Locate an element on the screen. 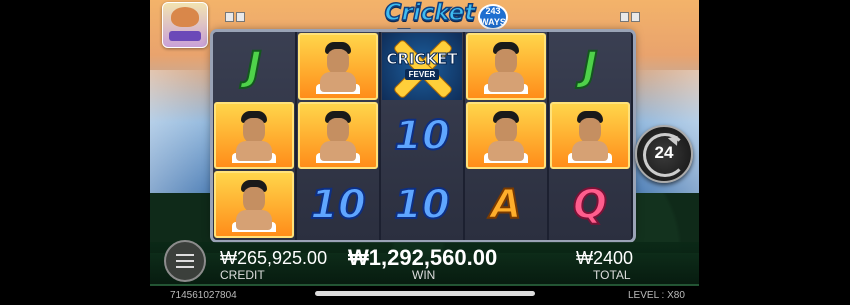 This screenshot has height=305, width=850. promo-event-icon is located at coordinates (185, 25).